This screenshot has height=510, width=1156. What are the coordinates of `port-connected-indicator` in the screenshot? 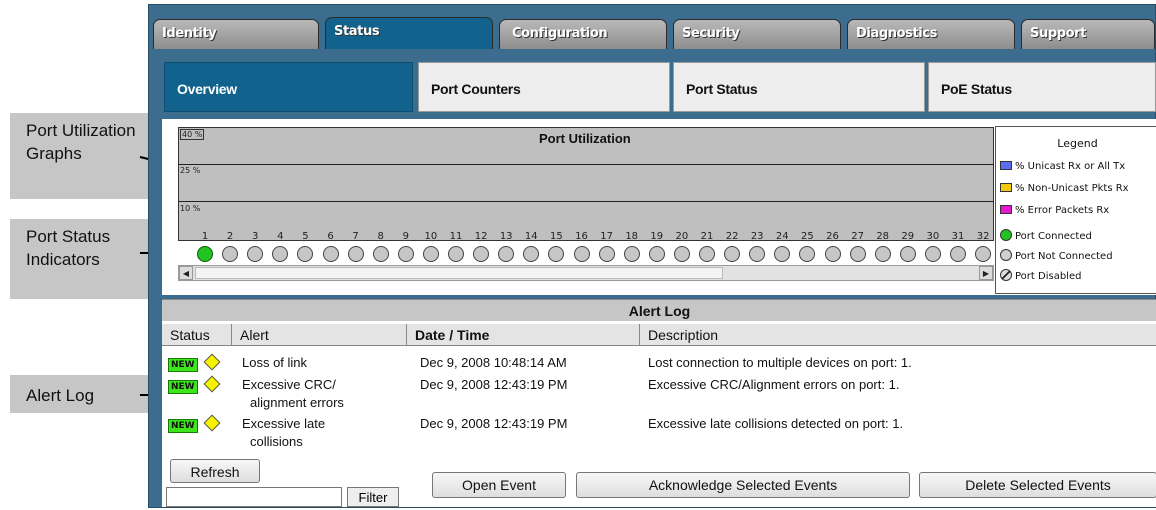 It's located at (205, 254).